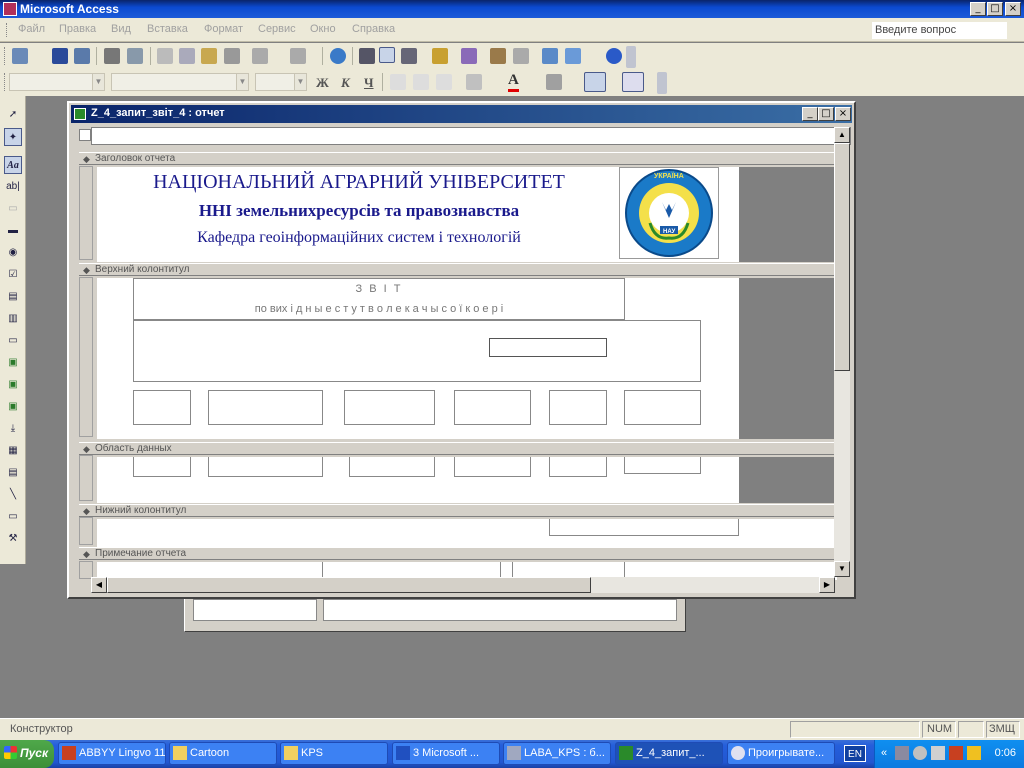 The image size is (1024, 768). I want to click on taskbar-button-lingvo: ABBYY Lingvo 11, so click(112, 753).